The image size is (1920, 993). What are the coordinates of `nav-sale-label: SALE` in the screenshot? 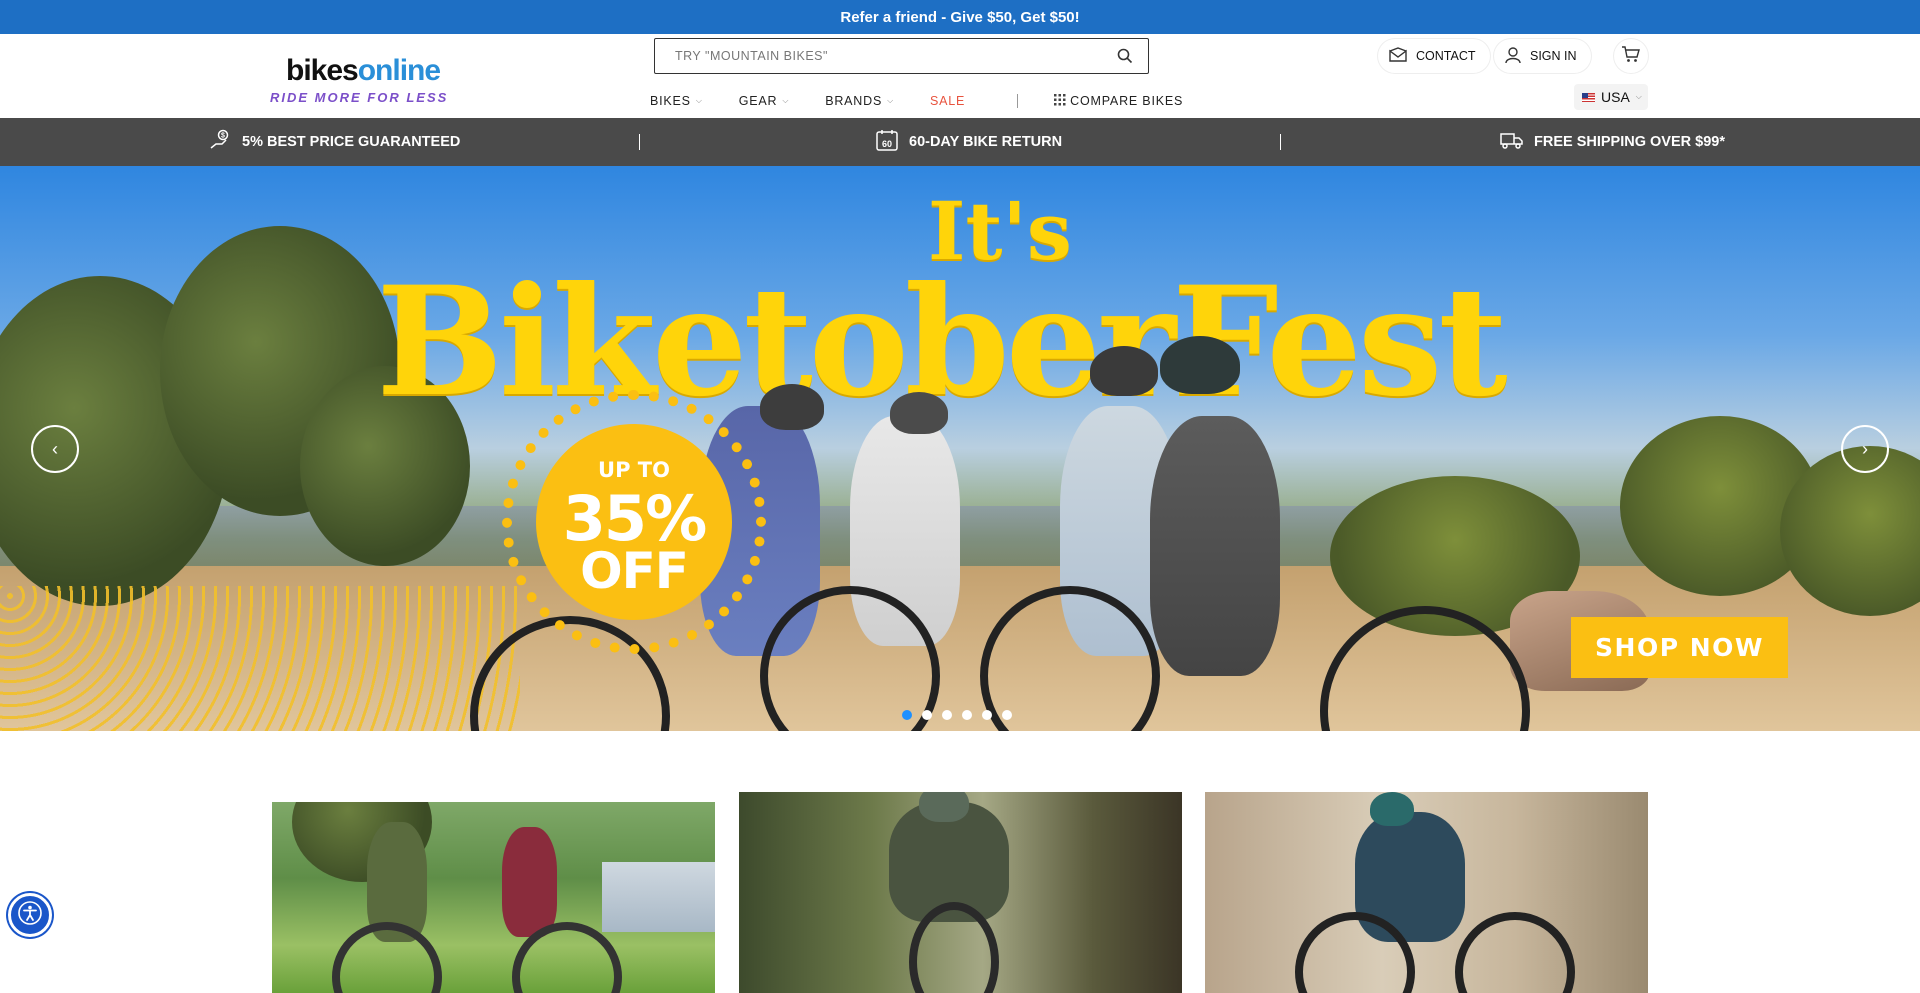 It's located at (947, 101).